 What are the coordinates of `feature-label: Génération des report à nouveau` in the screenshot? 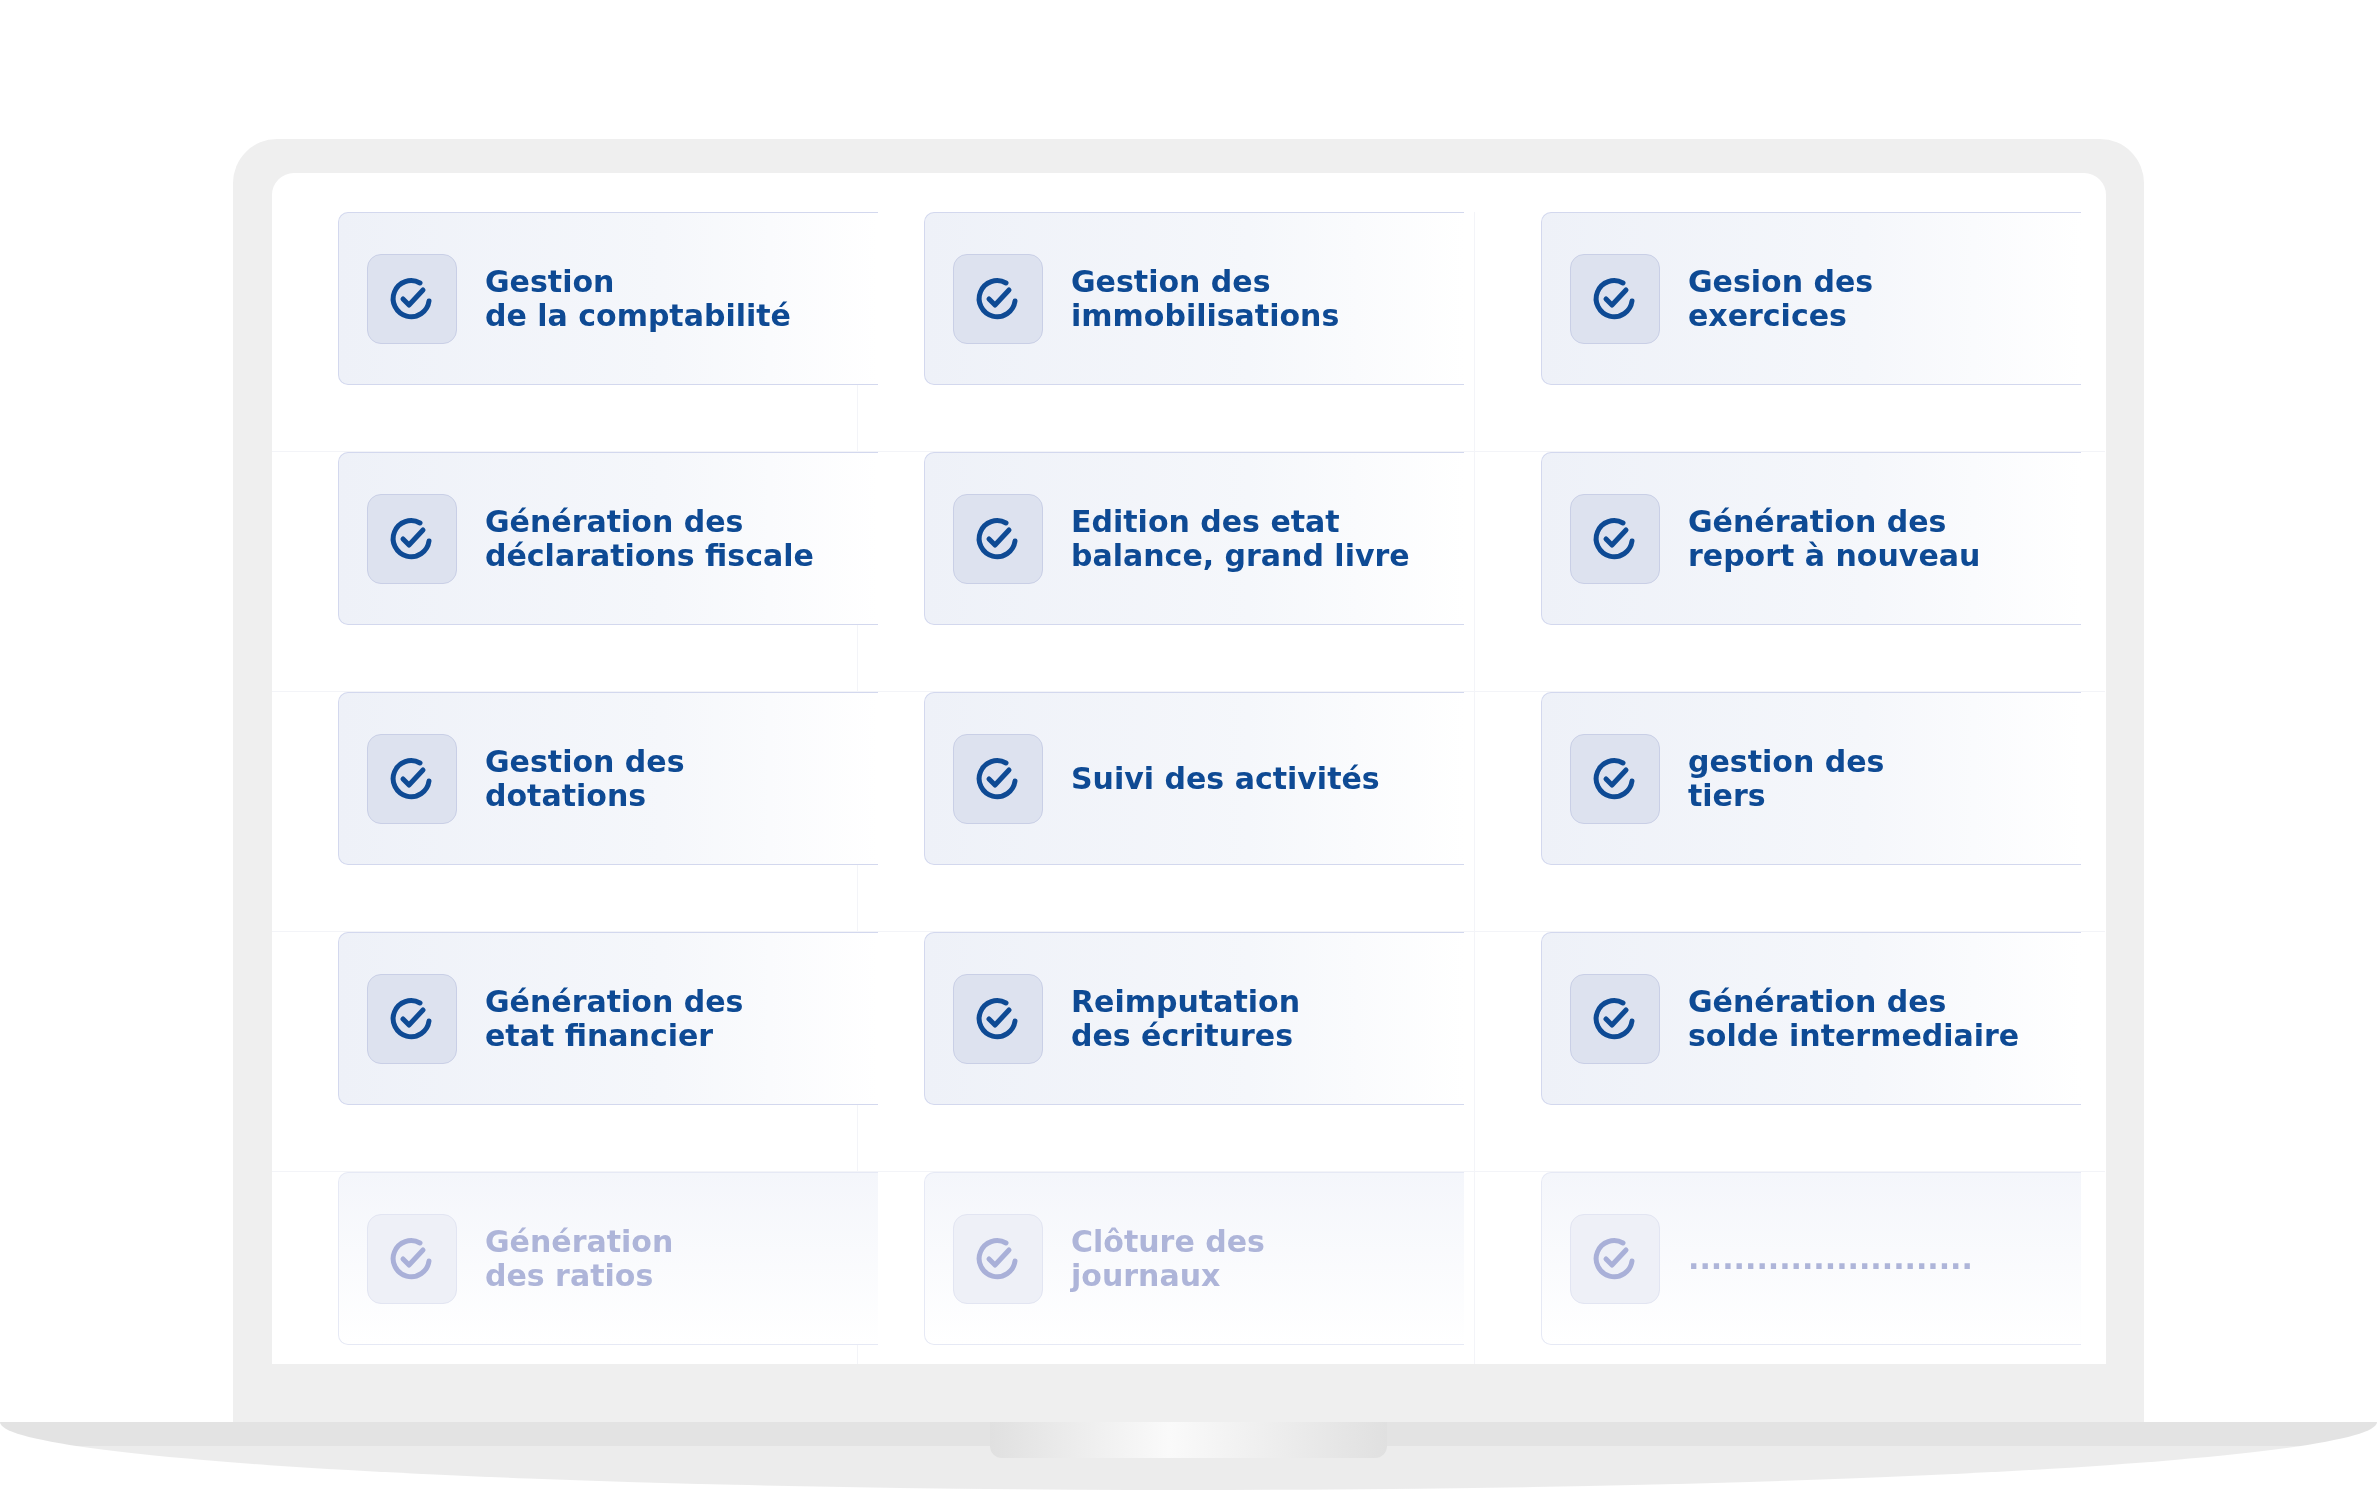 It's located at (1834, 538).